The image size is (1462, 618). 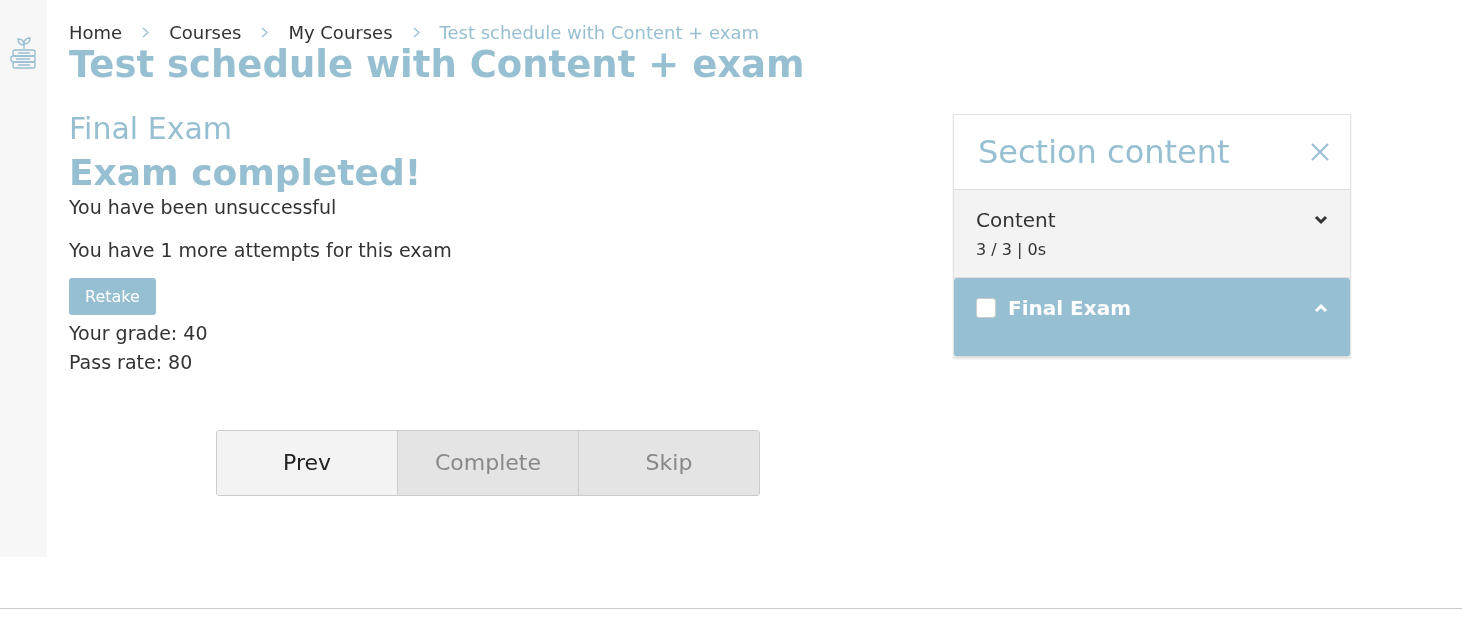 What do you see at coordinates (986, 308) in the screenshot?
I see `checkbox` at bounding box center [986, 308].